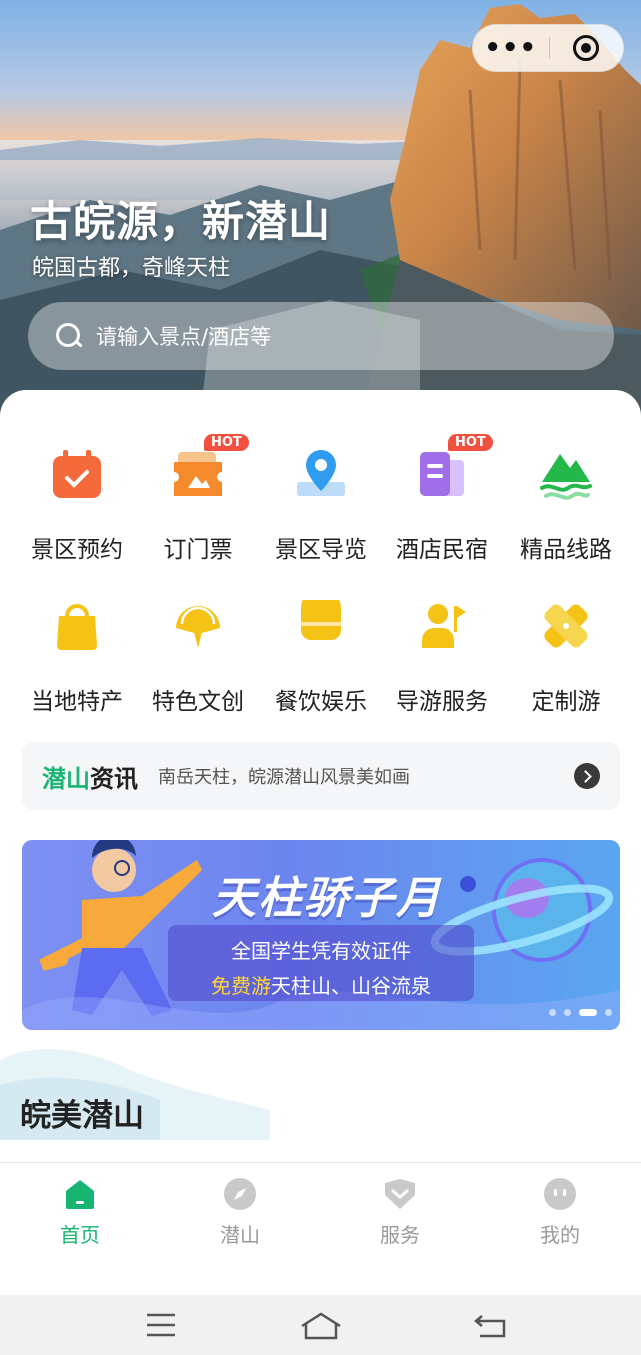 This screenshot has height=1355, width=641. What do you see at coordinates (351, 986) in the screenshot?
I see `banner-line-2-rest: 天柱山、山谷流泉` at bounding box center [351, 986].